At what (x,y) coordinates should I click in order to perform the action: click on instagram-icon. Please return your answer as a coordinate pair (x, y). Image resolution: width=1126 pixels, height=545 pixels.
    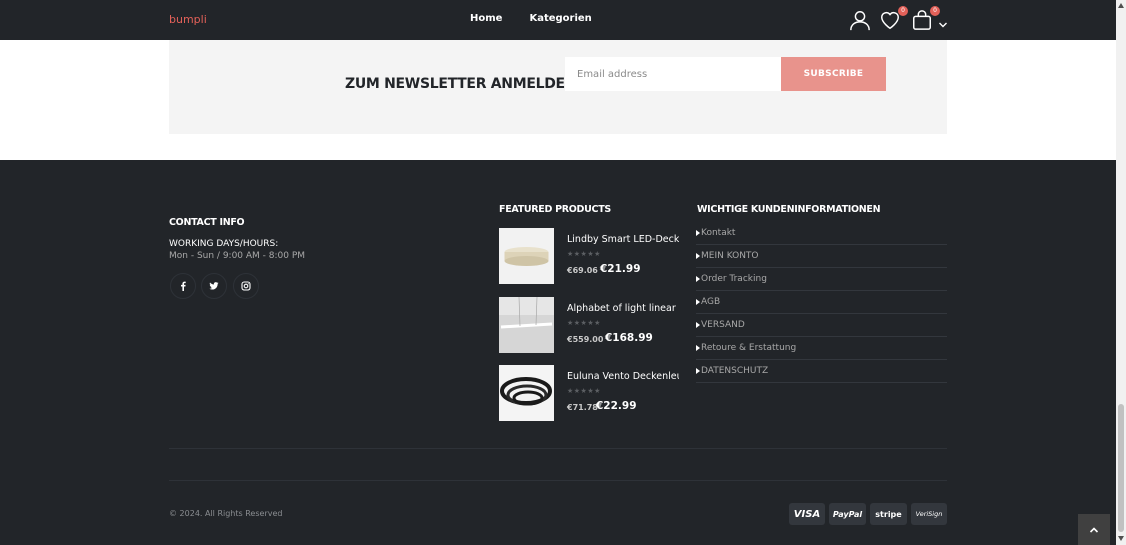
    Looking at the image, I should click on (246, 286).